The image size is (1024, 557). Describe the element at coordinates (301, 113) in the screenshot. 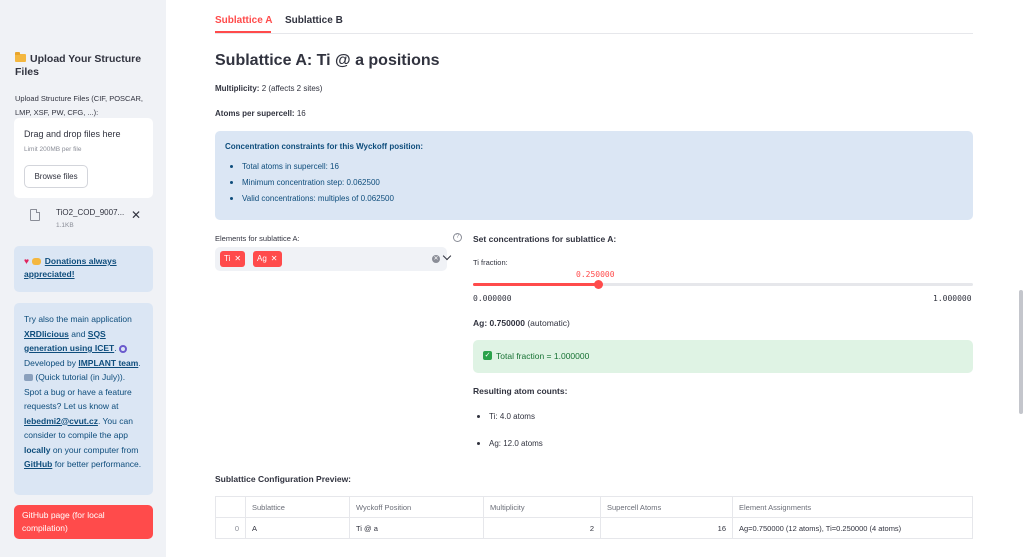

I see `atoms-value: 16` at that location.